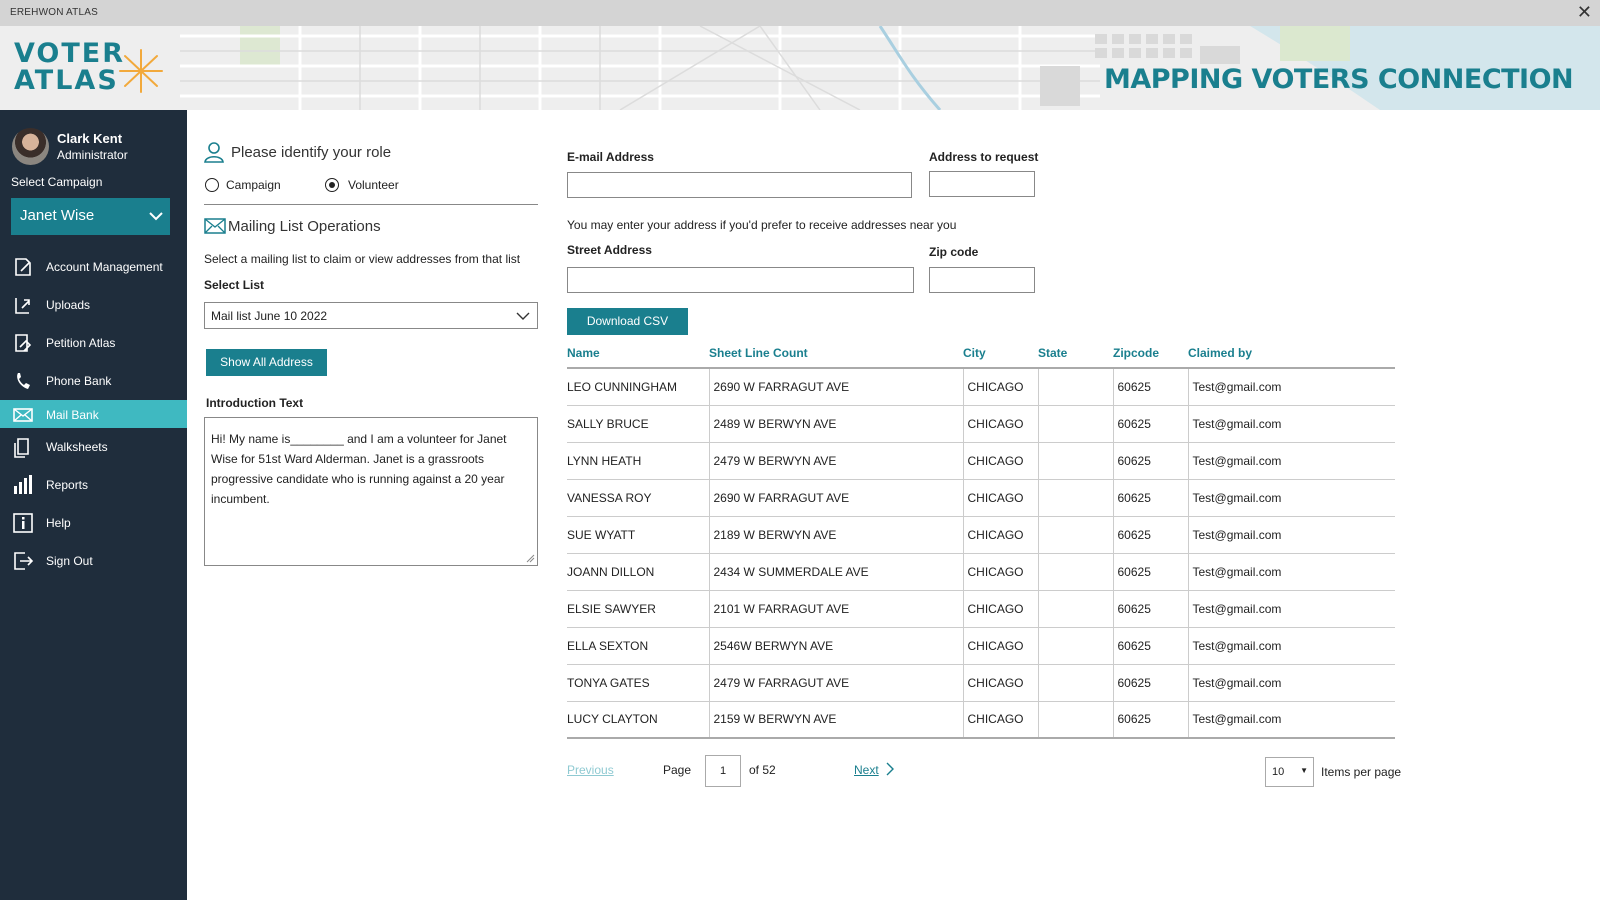 This screenshot has width=1600, height=900. What do you see at coordinates (835, 646) in the screenshot?
I see `sheet-line-count-cell: 2546W BERWYN AVE` at bounding box center [835, 646].